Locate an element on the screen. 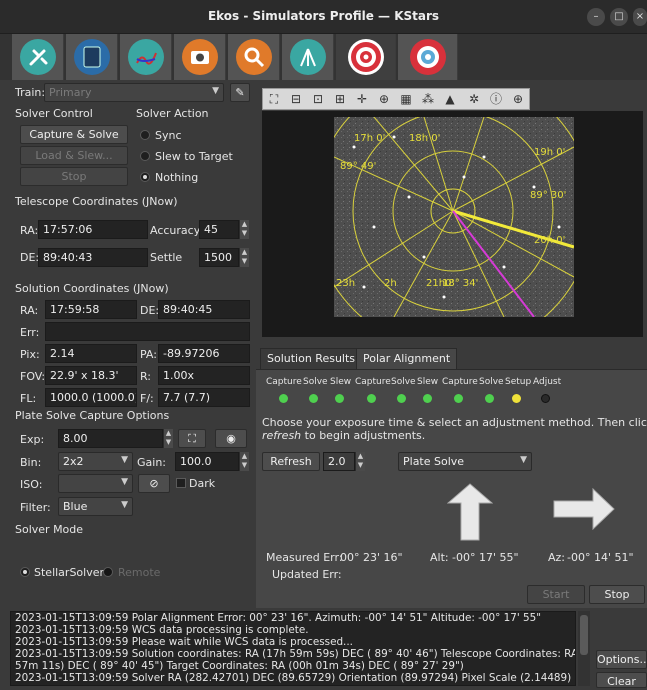 The width and height of the screenshot is (647, 690). tab-solution-results: Solution Results is located at coordinates (311, 359).